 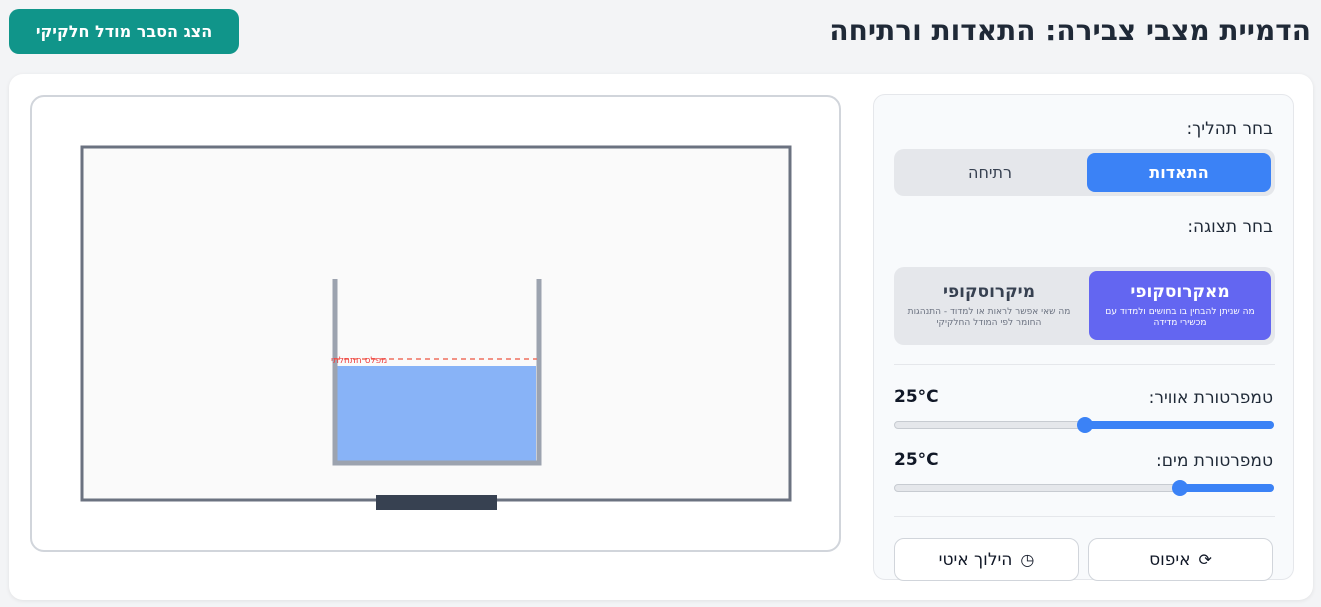 I want to click on reset-button: ⟳ איפוס, so click(x=1180, y=559).